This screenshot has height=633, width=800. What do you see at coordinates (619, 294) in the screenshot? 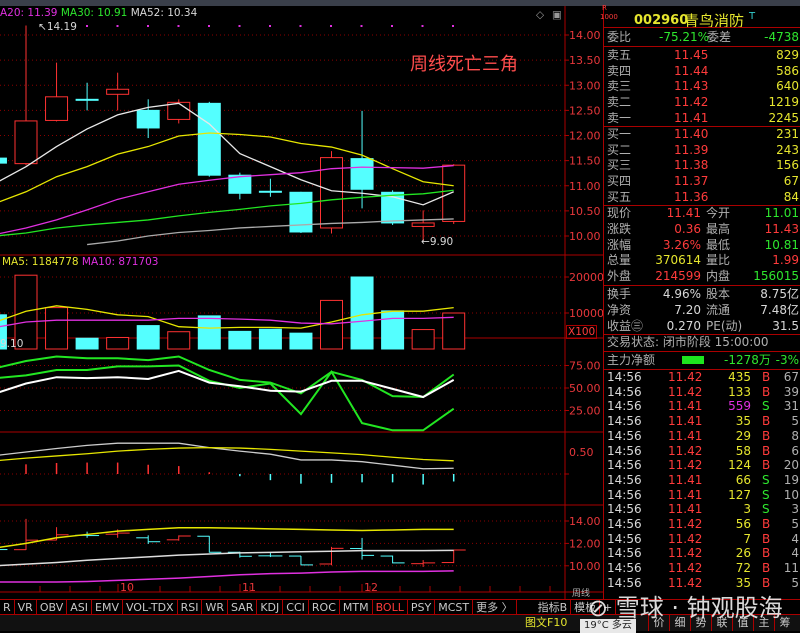
I see `fund-label: 换手` at bounding box center [619, 294].